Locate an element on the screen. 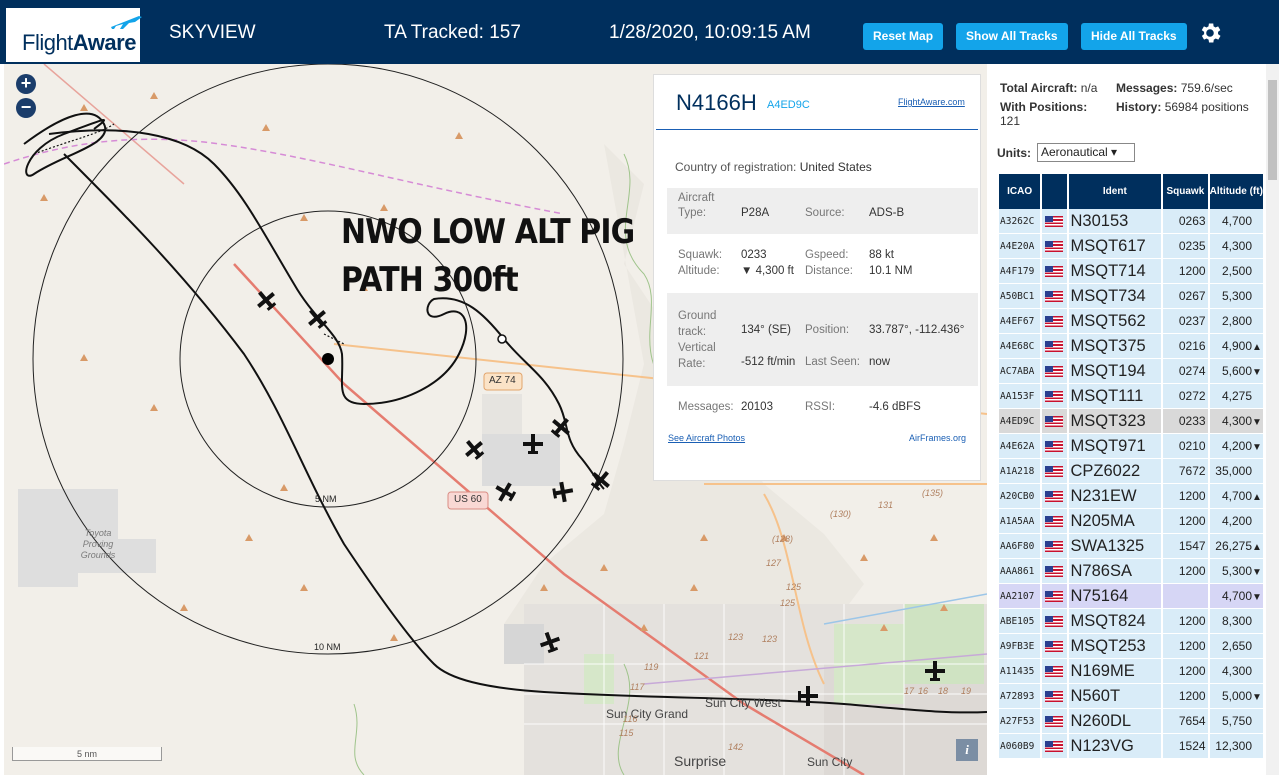 The height and width of the screenshot is (775, 1279). table-row: A50BC1 MSQT734 0267 5,300 is located at coordinates (1132, 296).